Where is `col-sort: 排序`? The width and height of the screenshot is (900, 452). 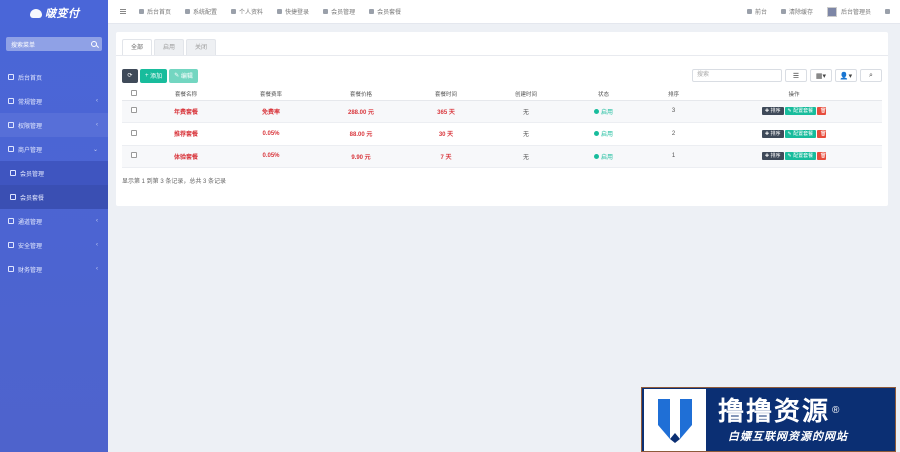
col-sort: 排序 is located at coordinates (673, 94).